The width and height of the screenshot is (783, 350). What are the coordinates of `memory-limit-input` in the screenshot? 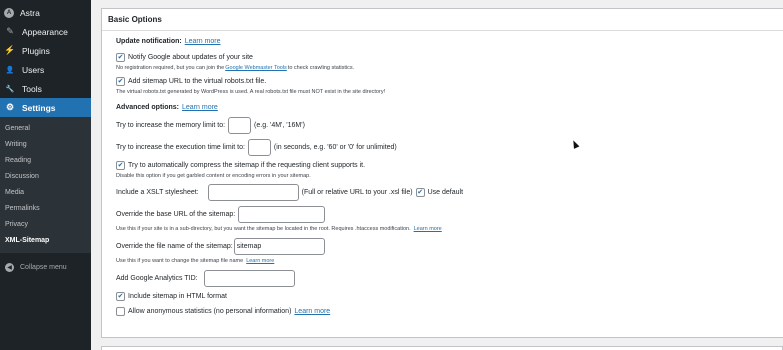 It's located at (240, 125).